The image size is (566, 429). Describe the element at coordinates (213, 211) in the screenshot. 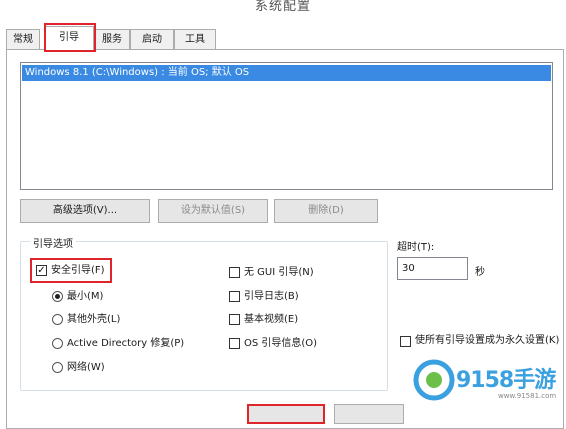

I see `set-default-button: 设为默认值(S)` at that location.